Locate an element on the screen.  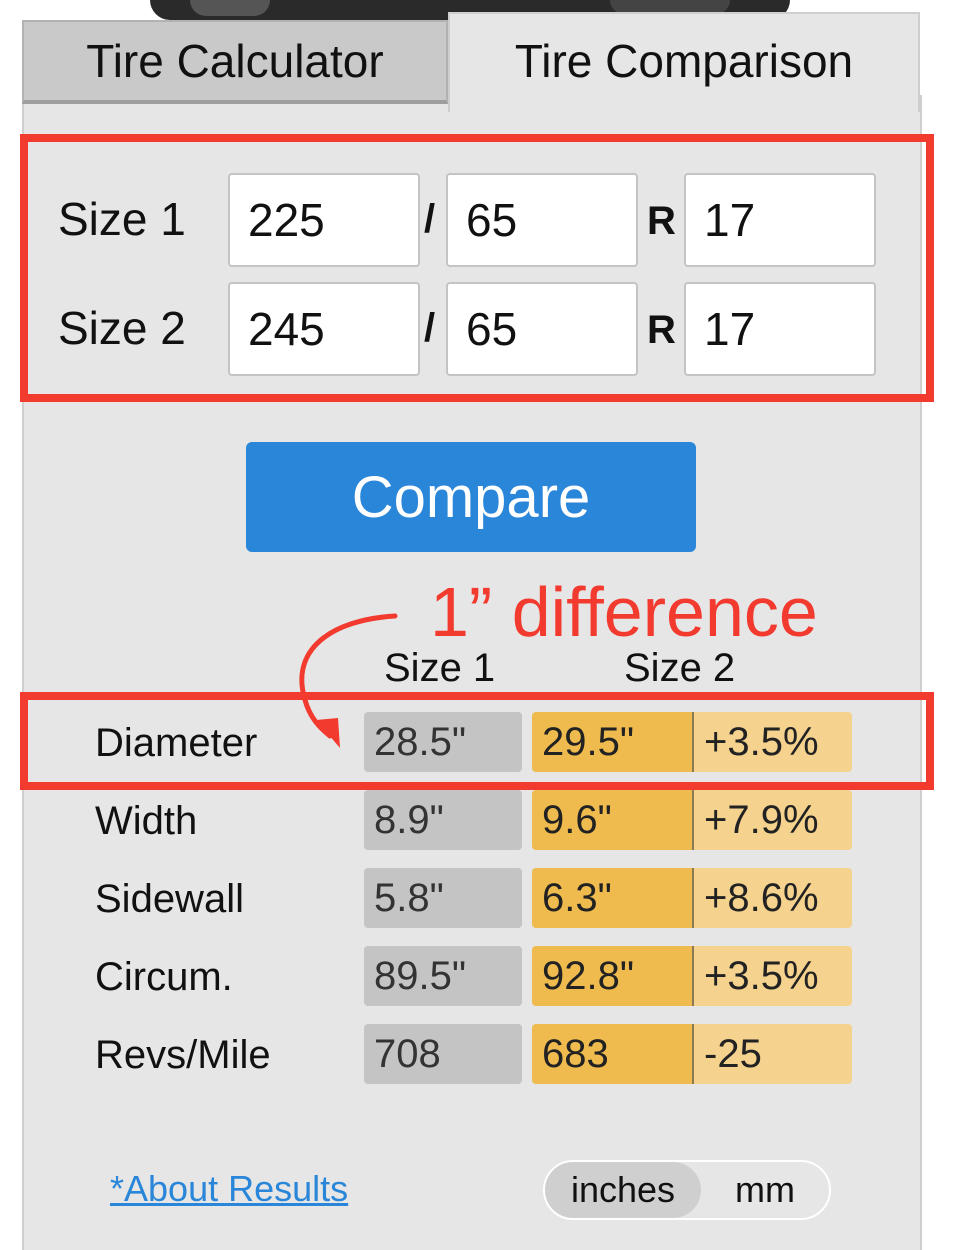
tab-tire-comparison: Tire Comparison is located at coordinates (684, 62).